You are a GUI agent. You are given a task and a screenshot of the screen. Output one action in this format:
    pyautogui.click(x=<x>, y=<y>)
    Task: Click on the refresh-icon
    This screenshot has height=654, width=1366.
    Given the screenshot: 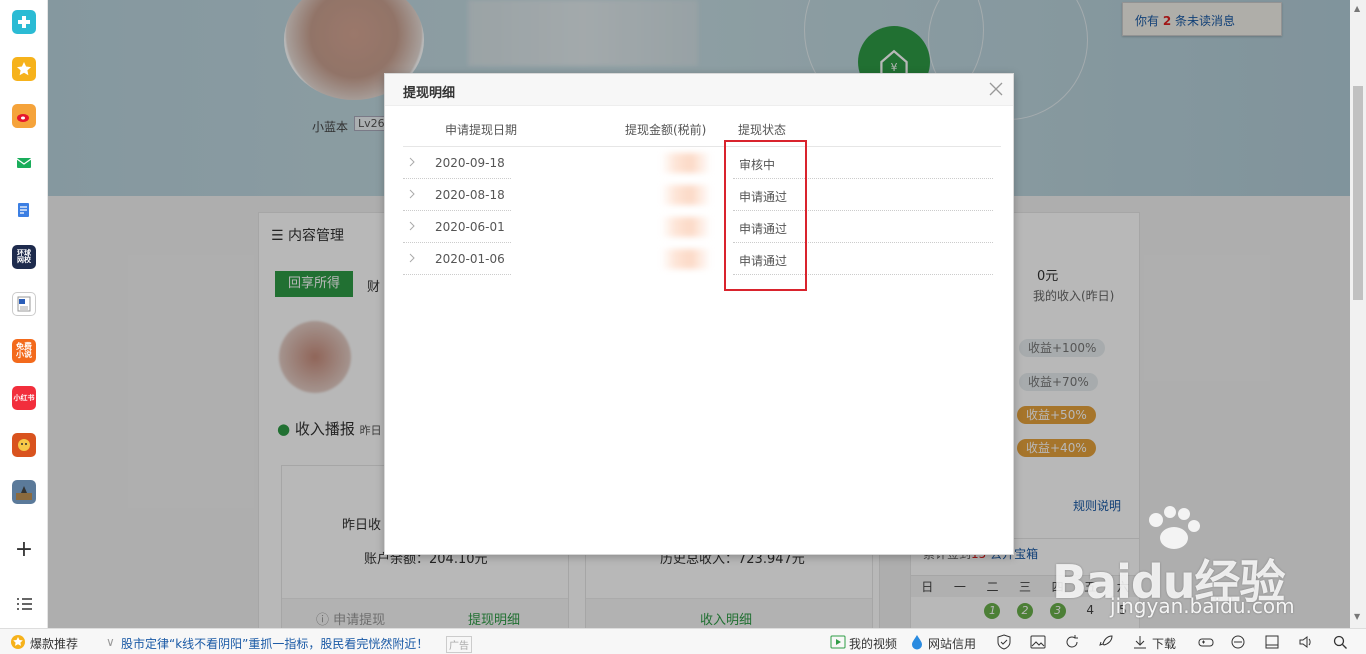 What is the action you would take?
    pyautogui.click(x=1072, y=642)
    